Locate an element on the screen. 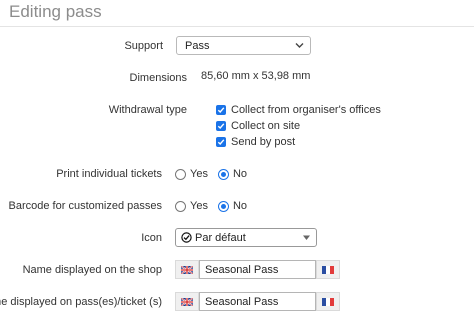  withdrawal-label: Withdrawal type is located at coordinates (147, 110).